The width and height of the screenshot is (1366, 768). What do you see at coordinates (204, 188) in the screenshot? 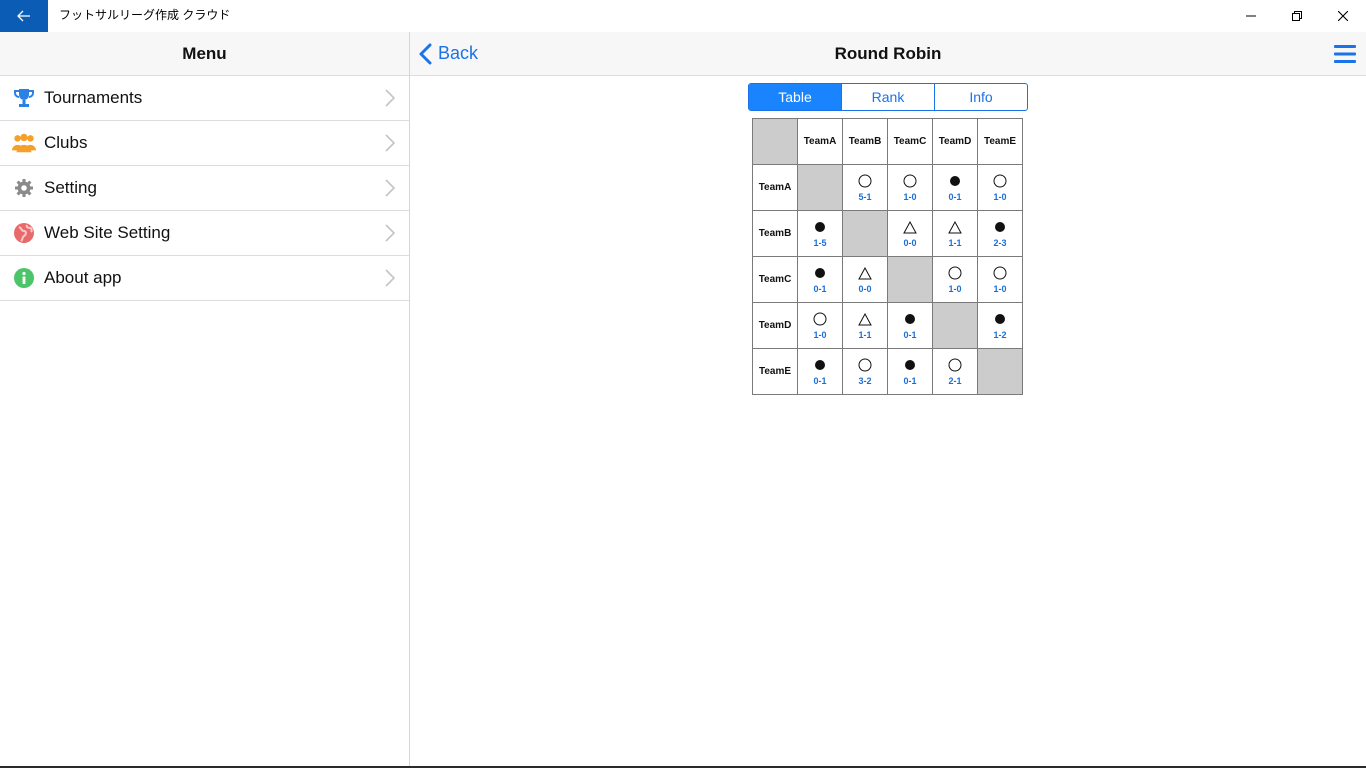
I see `menu-item-setting: Setting` at bounding box center [204, 188].